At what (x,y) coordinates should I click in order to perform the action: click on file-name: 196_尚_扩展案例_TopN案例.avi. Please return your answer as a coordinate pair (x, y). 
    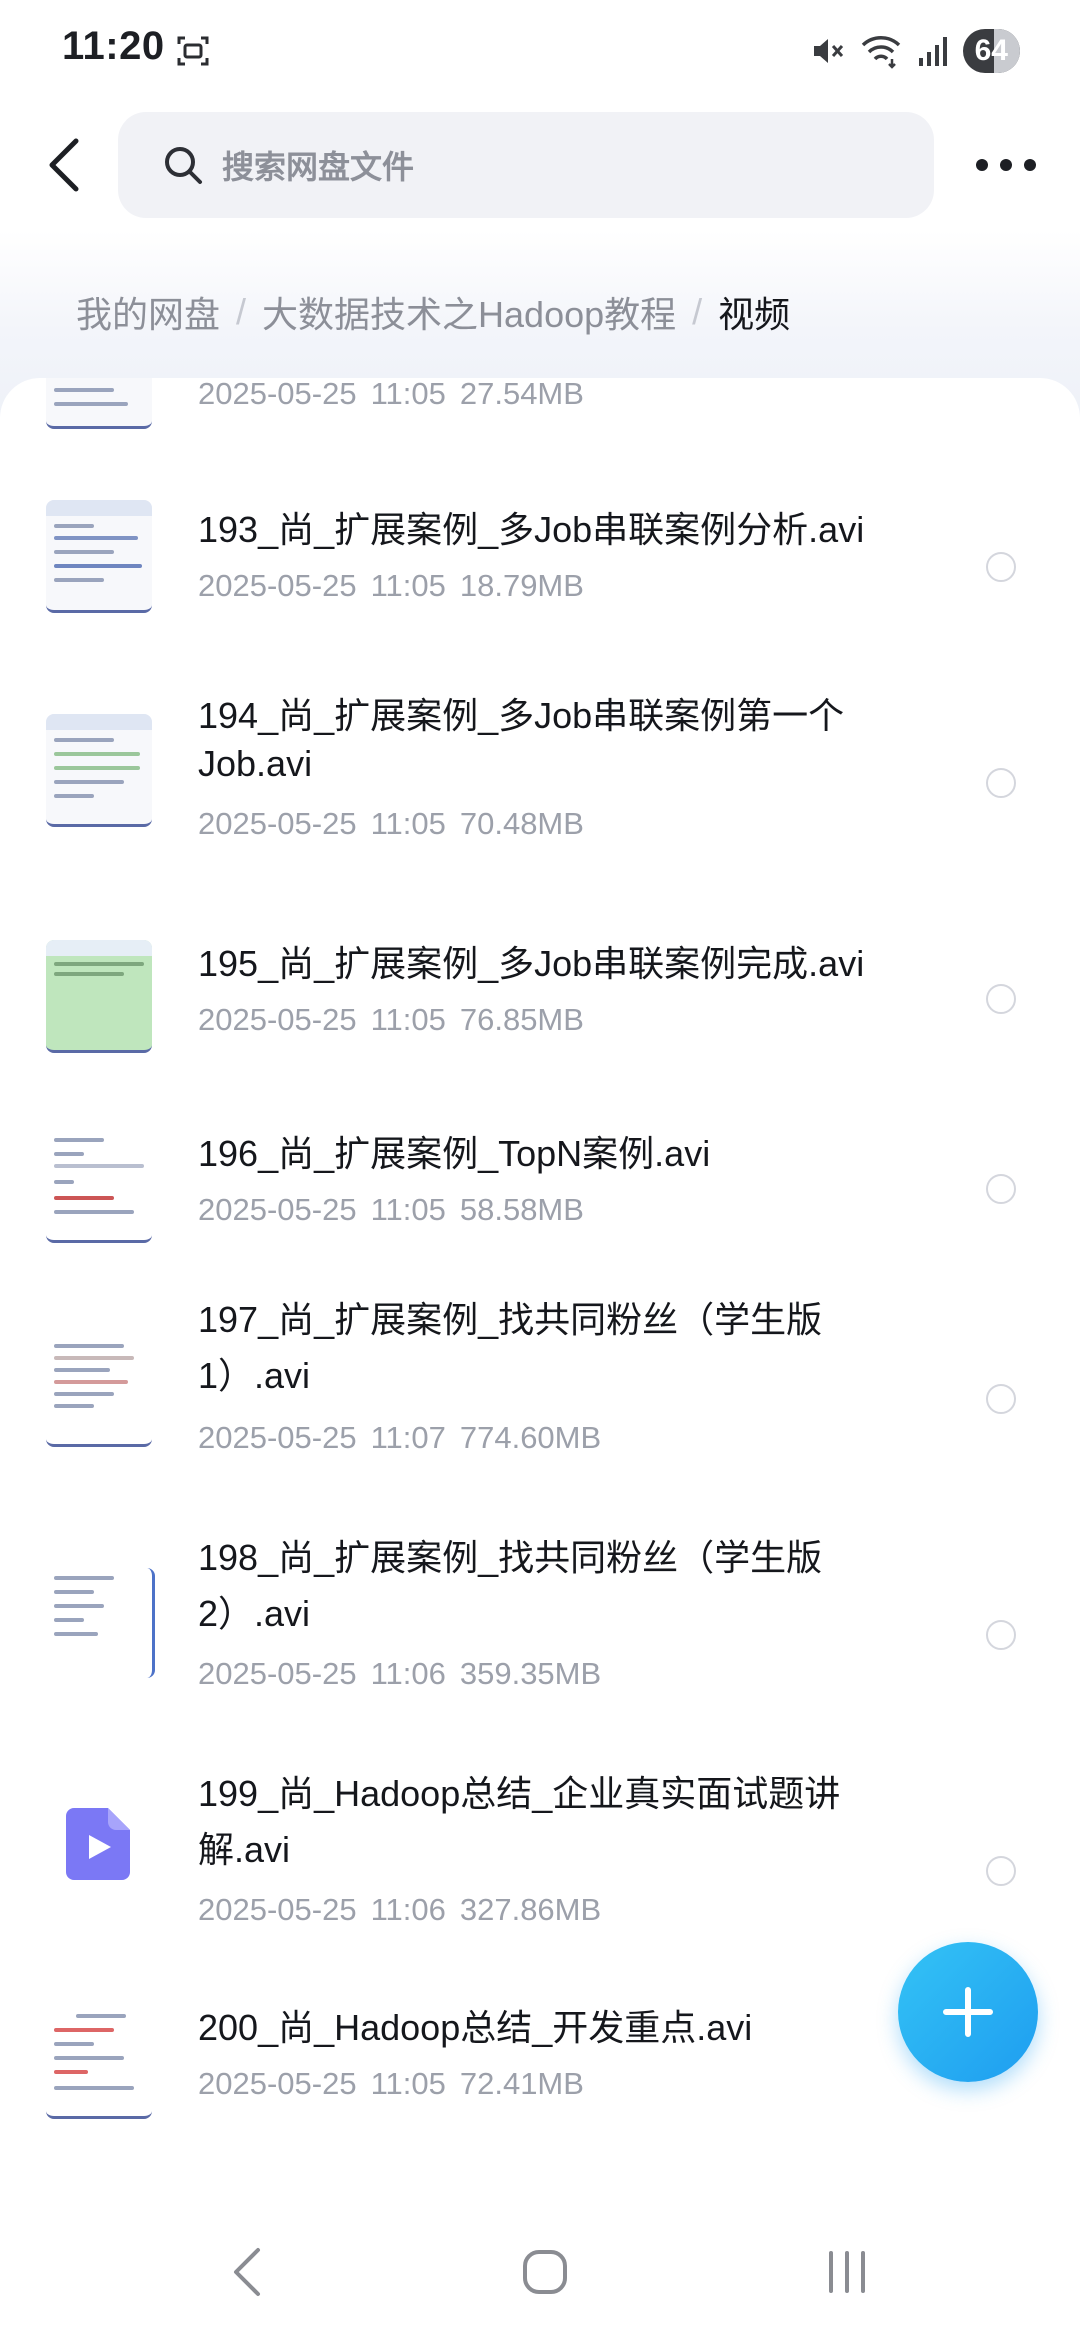
    Looking at the image, I should click on (454, 1153).